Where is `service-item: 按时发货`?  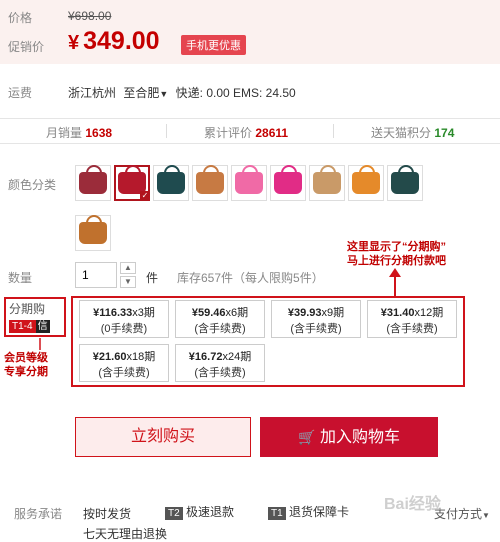
service-item: 按时发货 is located at coordinates (107, 514).